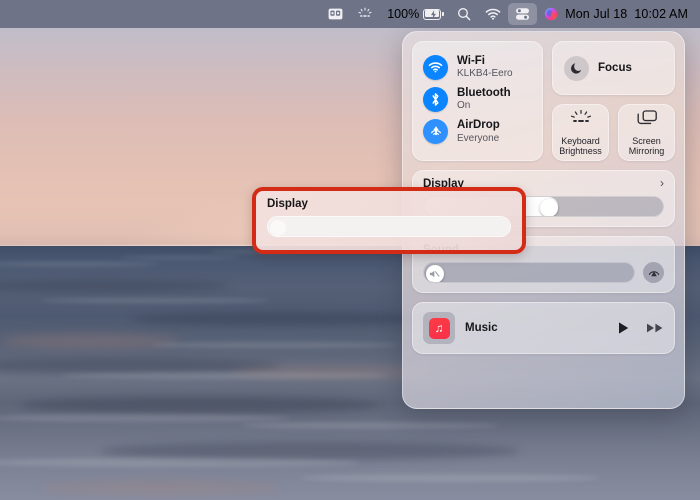 This screenshot has width=700, height=500. What do you see at coordinates (655, 328) in the screenshot?
I see `fast-forward-icon` at bounding box center [655, 328].